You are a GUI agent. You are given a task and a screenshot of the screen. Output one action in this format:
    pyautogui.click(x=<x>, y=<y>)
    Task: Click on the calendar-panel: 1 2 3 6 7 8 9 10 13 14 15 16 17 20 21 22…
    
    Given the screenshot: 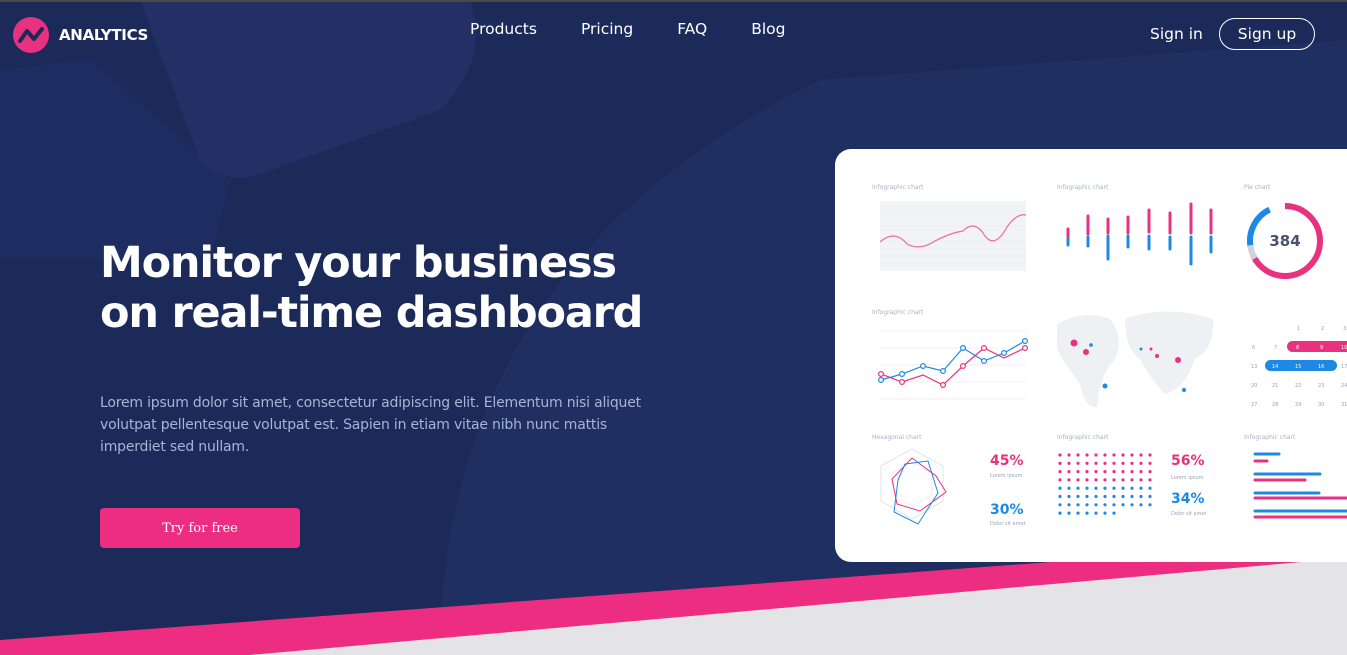 What is the action you would take?
    pyautogui.click(x=1299, y=367)
    